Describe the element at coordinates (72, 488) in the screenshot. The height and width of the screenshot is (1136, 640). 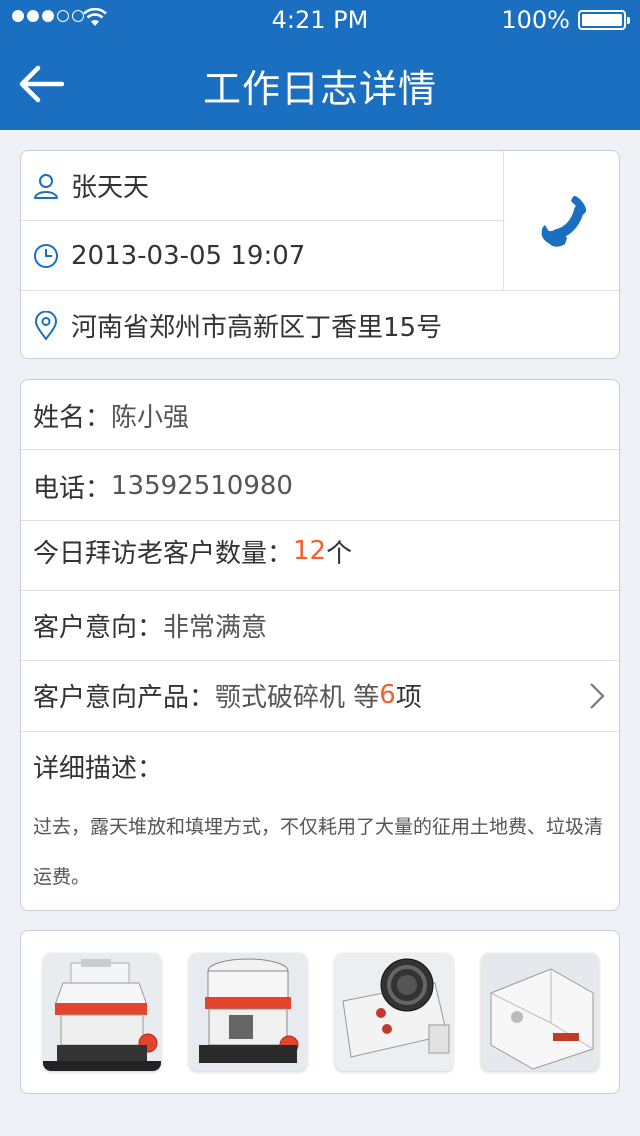
I see `phone-label: 电话：` at that location.